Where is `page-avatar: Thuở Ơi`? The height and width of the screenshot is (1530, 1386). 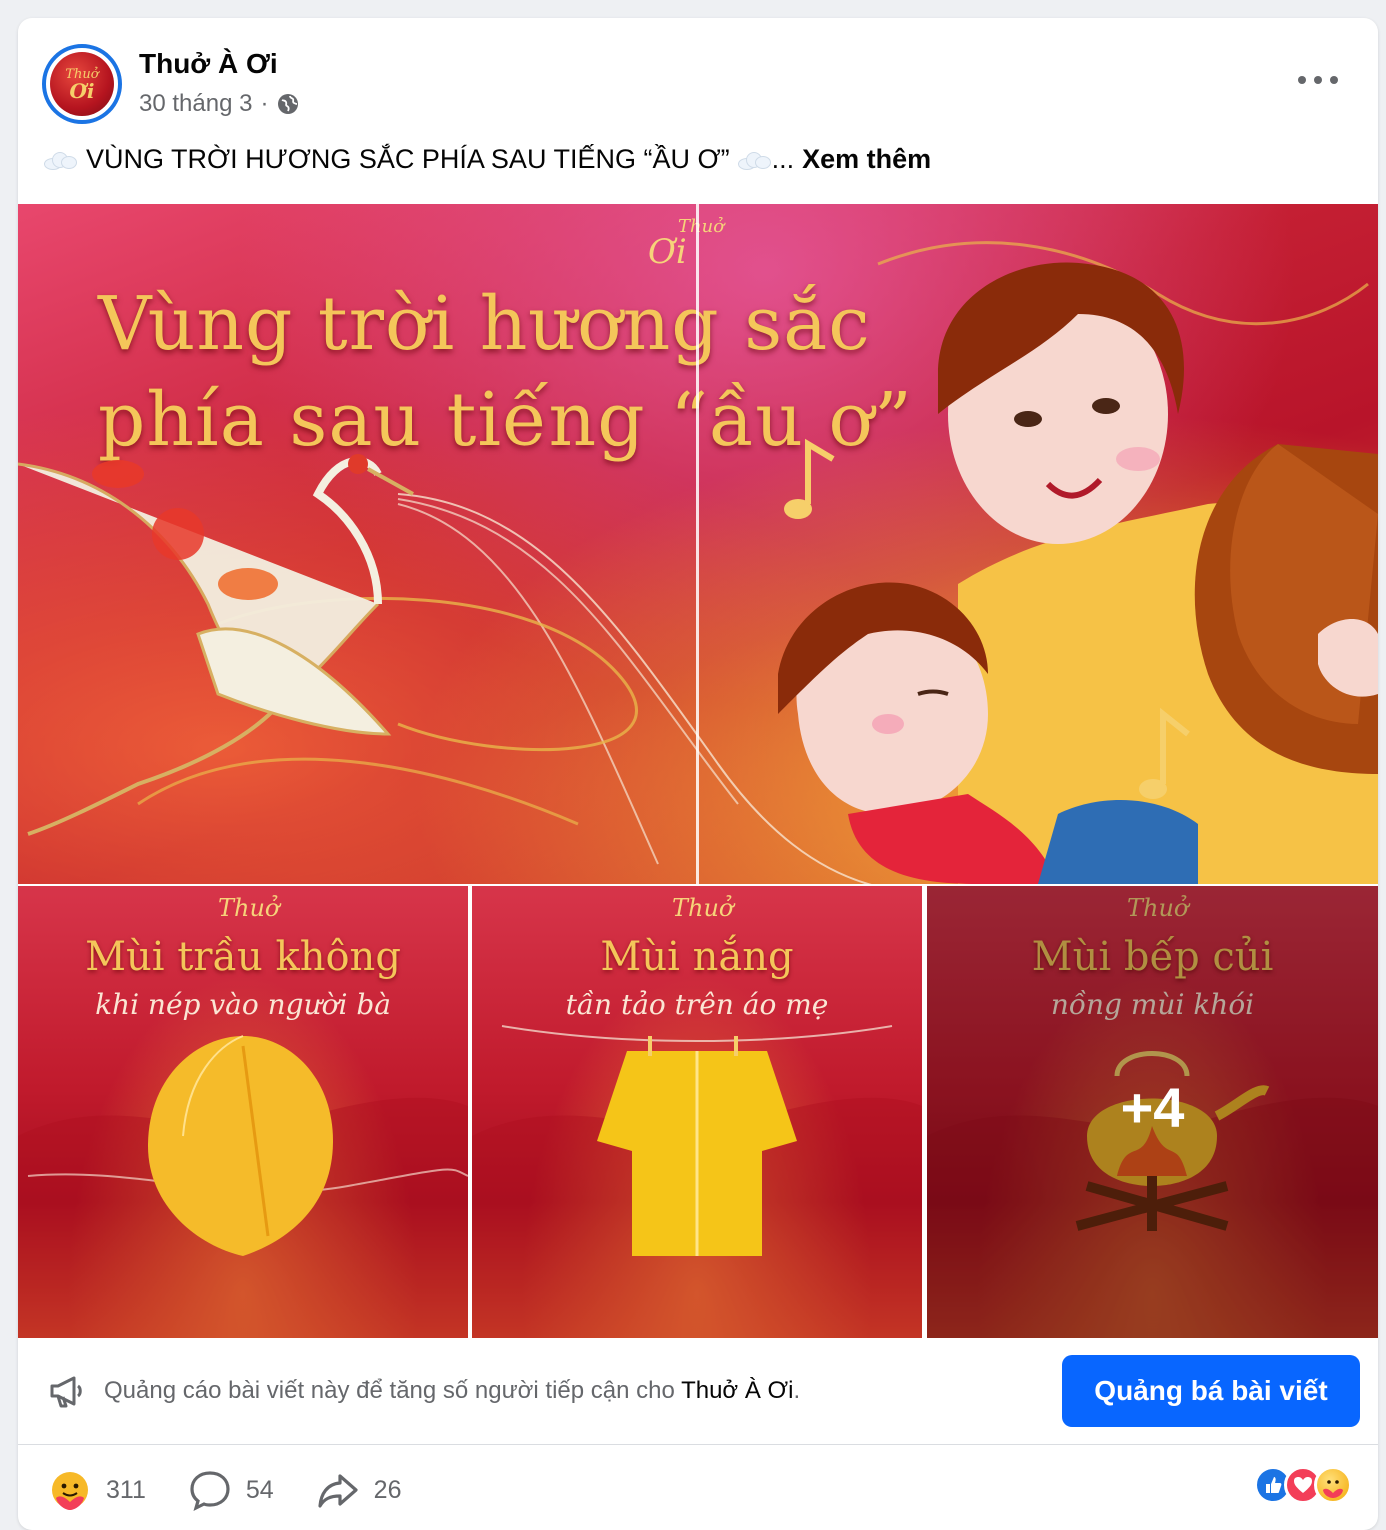
page-avatar: Thuở Ơi is located at coordinates (82, 84).